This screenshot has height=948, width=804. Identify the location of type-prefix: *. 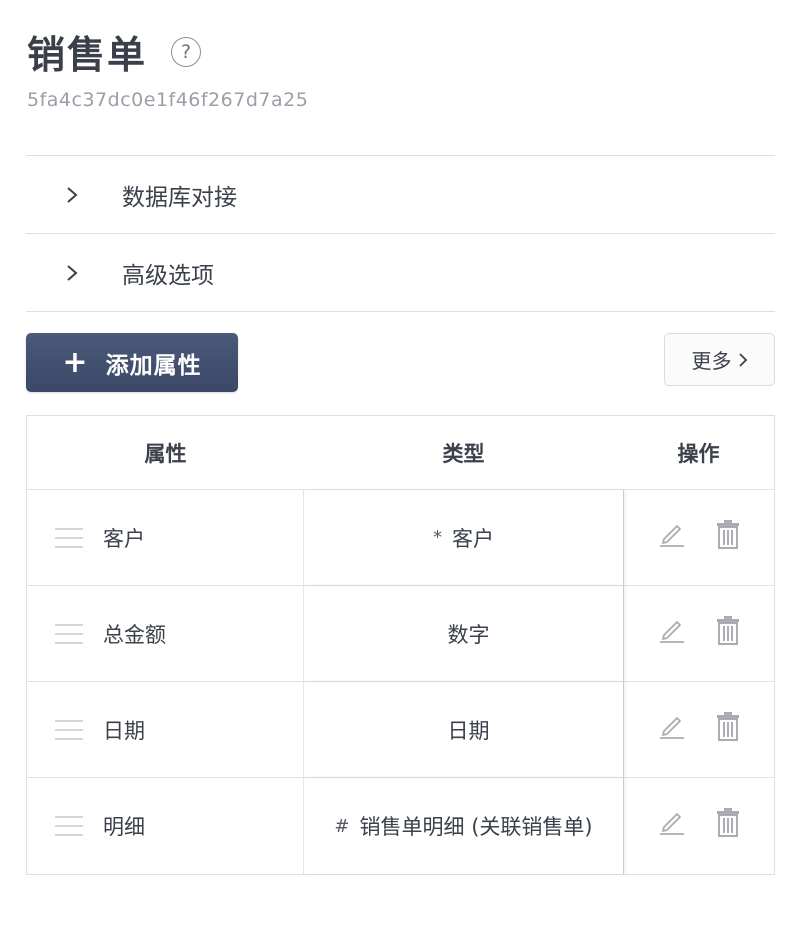
(437, 537).